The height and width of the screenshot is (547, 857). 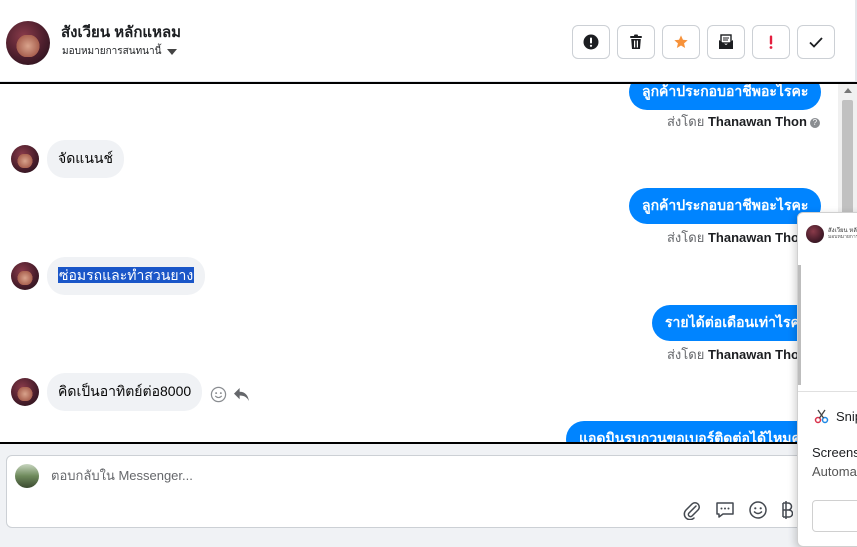 What do you see at coordinates (827, 391) in the screenshot?
I see `popup-divider` at bounding box center [827, 391].